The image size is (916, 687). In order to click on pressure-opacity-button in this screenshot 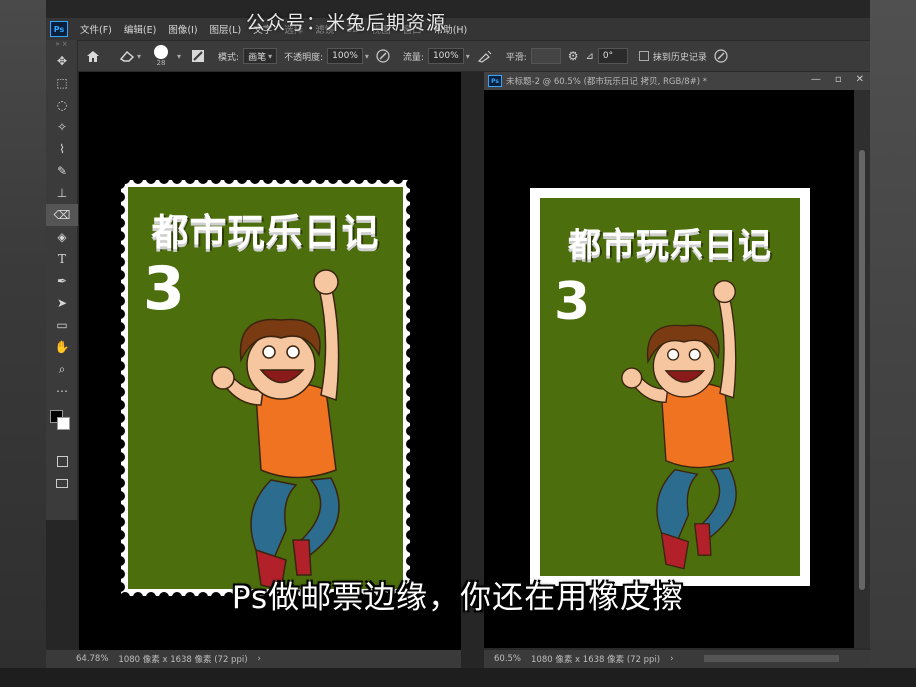, I will do `click(383, 56)`.